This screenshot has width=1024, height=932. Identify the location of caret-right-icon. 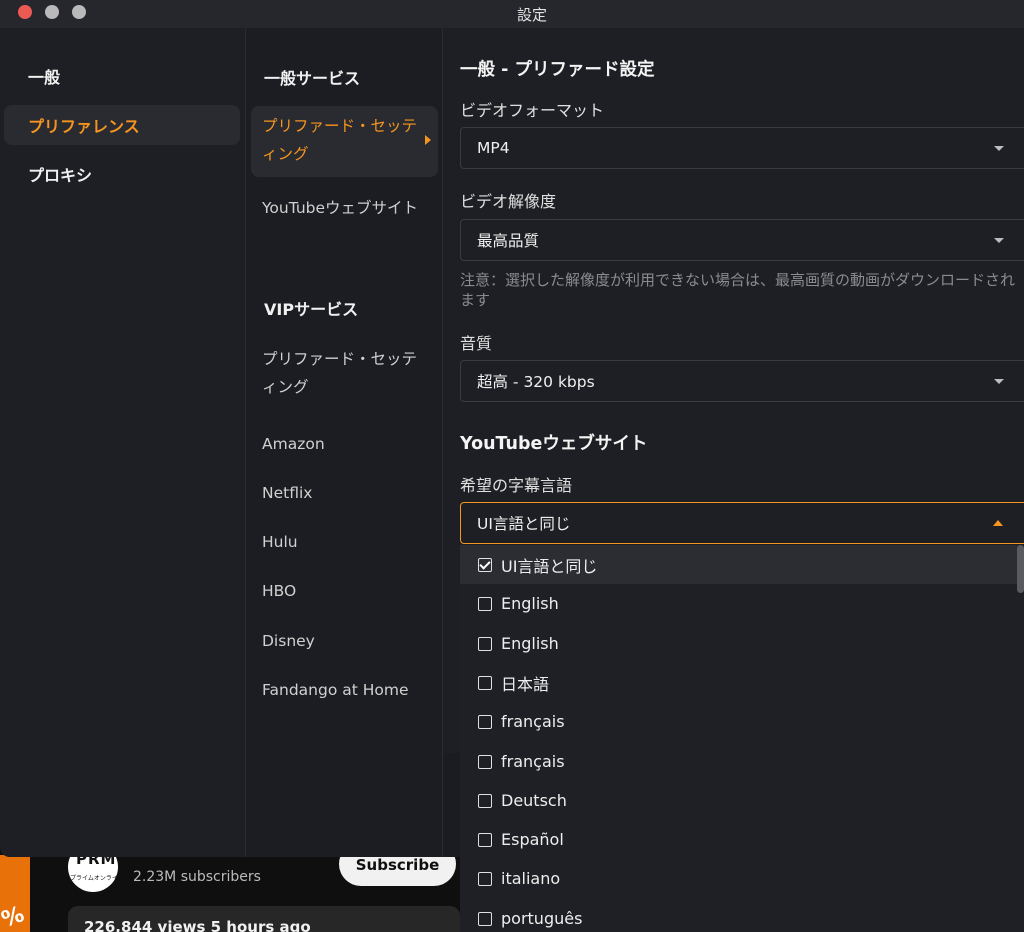
(428, 140).